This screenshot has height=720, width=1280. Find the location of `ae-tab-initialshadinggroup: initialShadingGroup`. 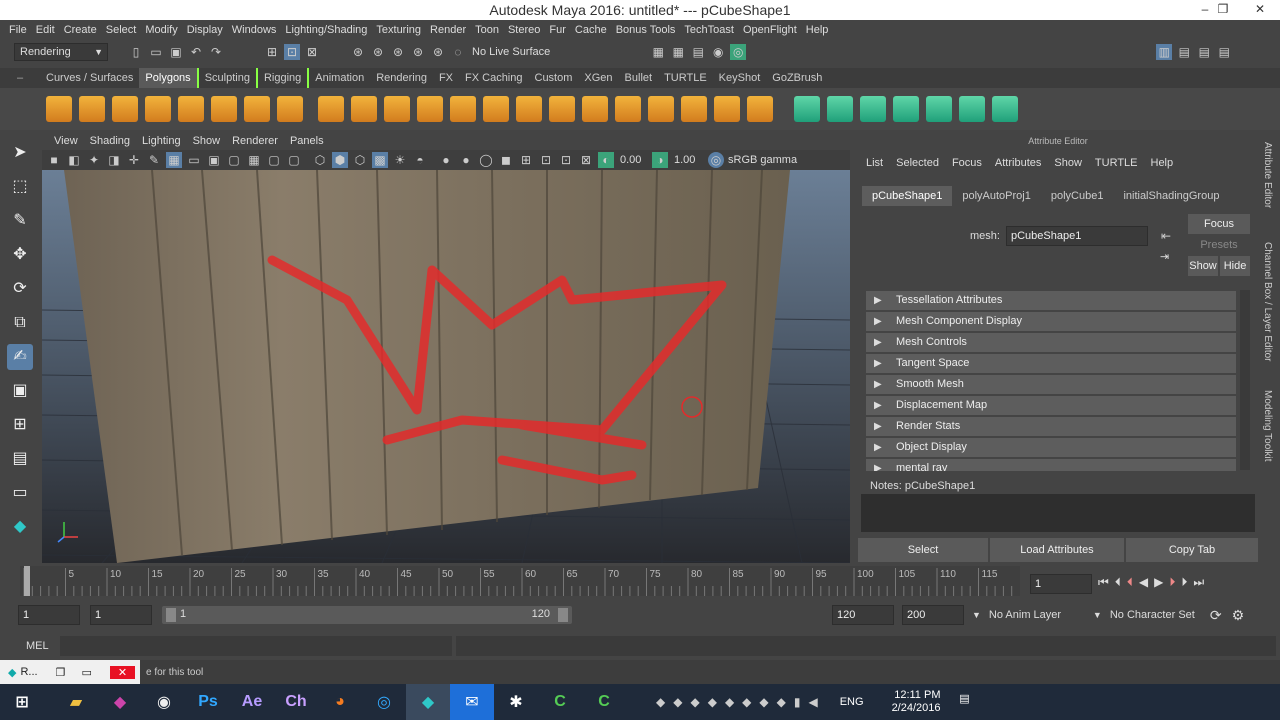

ae-tab-initialshadinggroup: initialShadingGroup is located at coordinates (1171, 196).